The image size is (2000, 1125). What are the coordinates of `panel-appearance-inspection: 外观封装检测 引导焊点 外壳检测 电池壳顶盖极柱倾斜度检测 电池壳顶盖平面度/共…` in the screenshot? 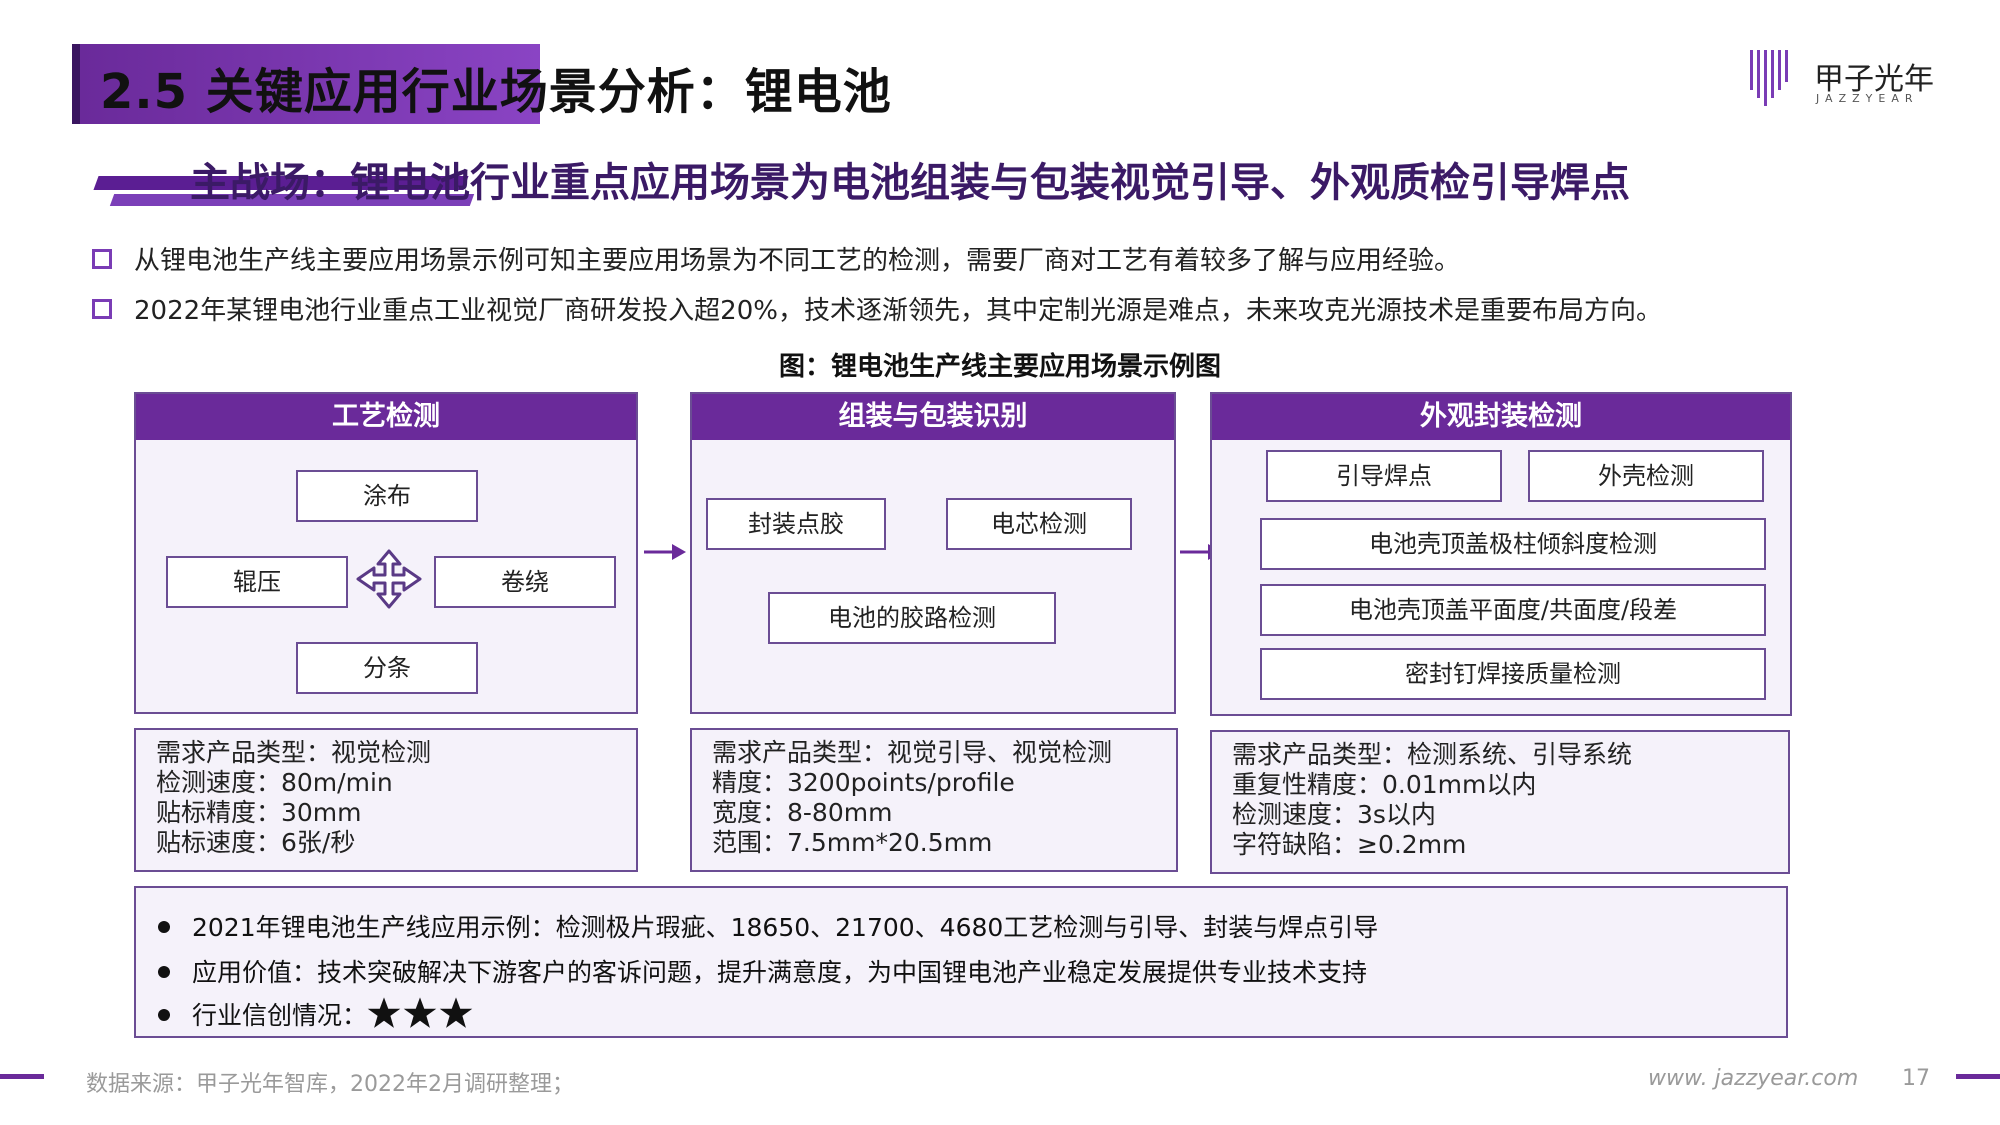 It's located at (1501, 554).